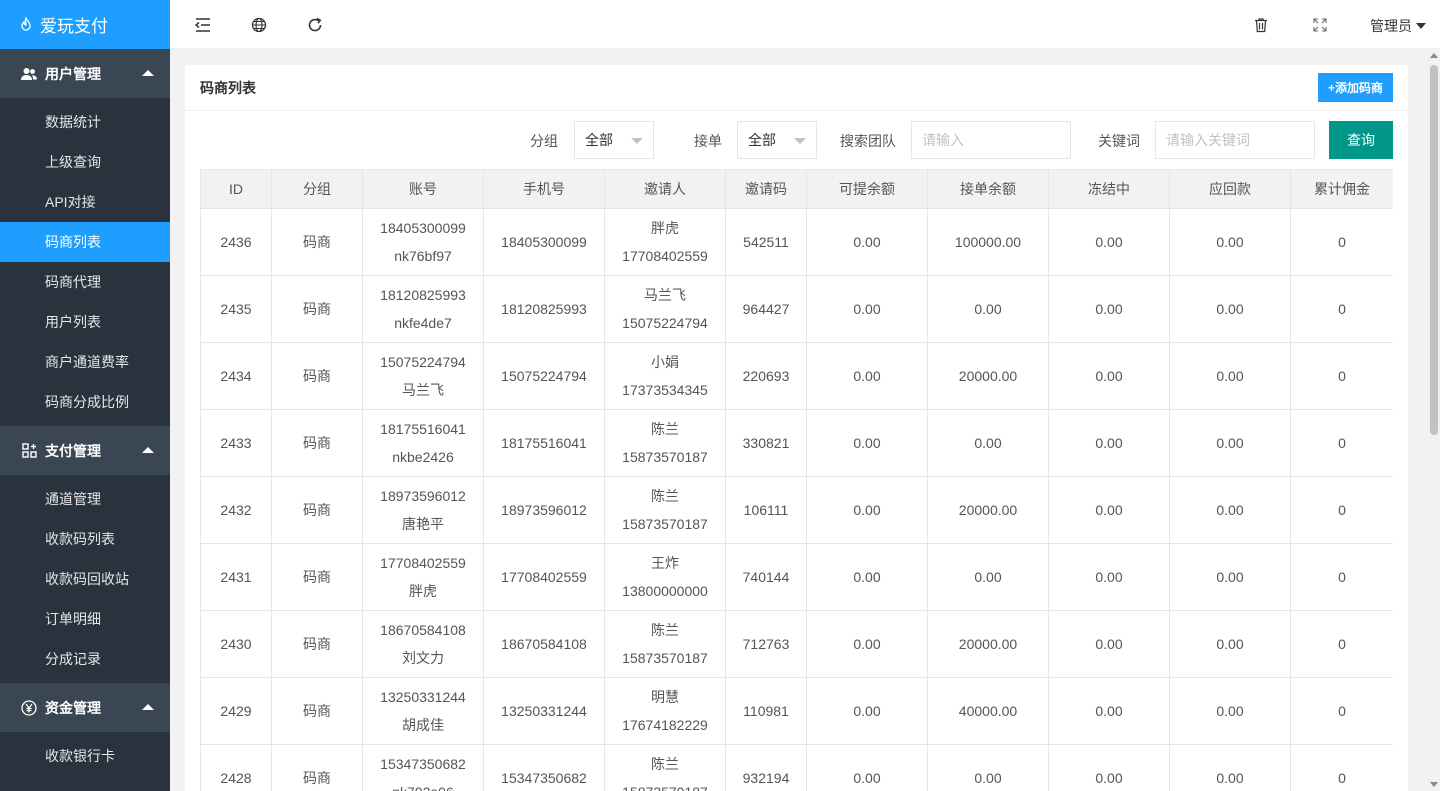 This screenshot has width=1440, height=791. What do you see at coordinates (85, 619) in the screenshot?
I see `sidebar-item: 订单明细` at bounding box center [85, 619].